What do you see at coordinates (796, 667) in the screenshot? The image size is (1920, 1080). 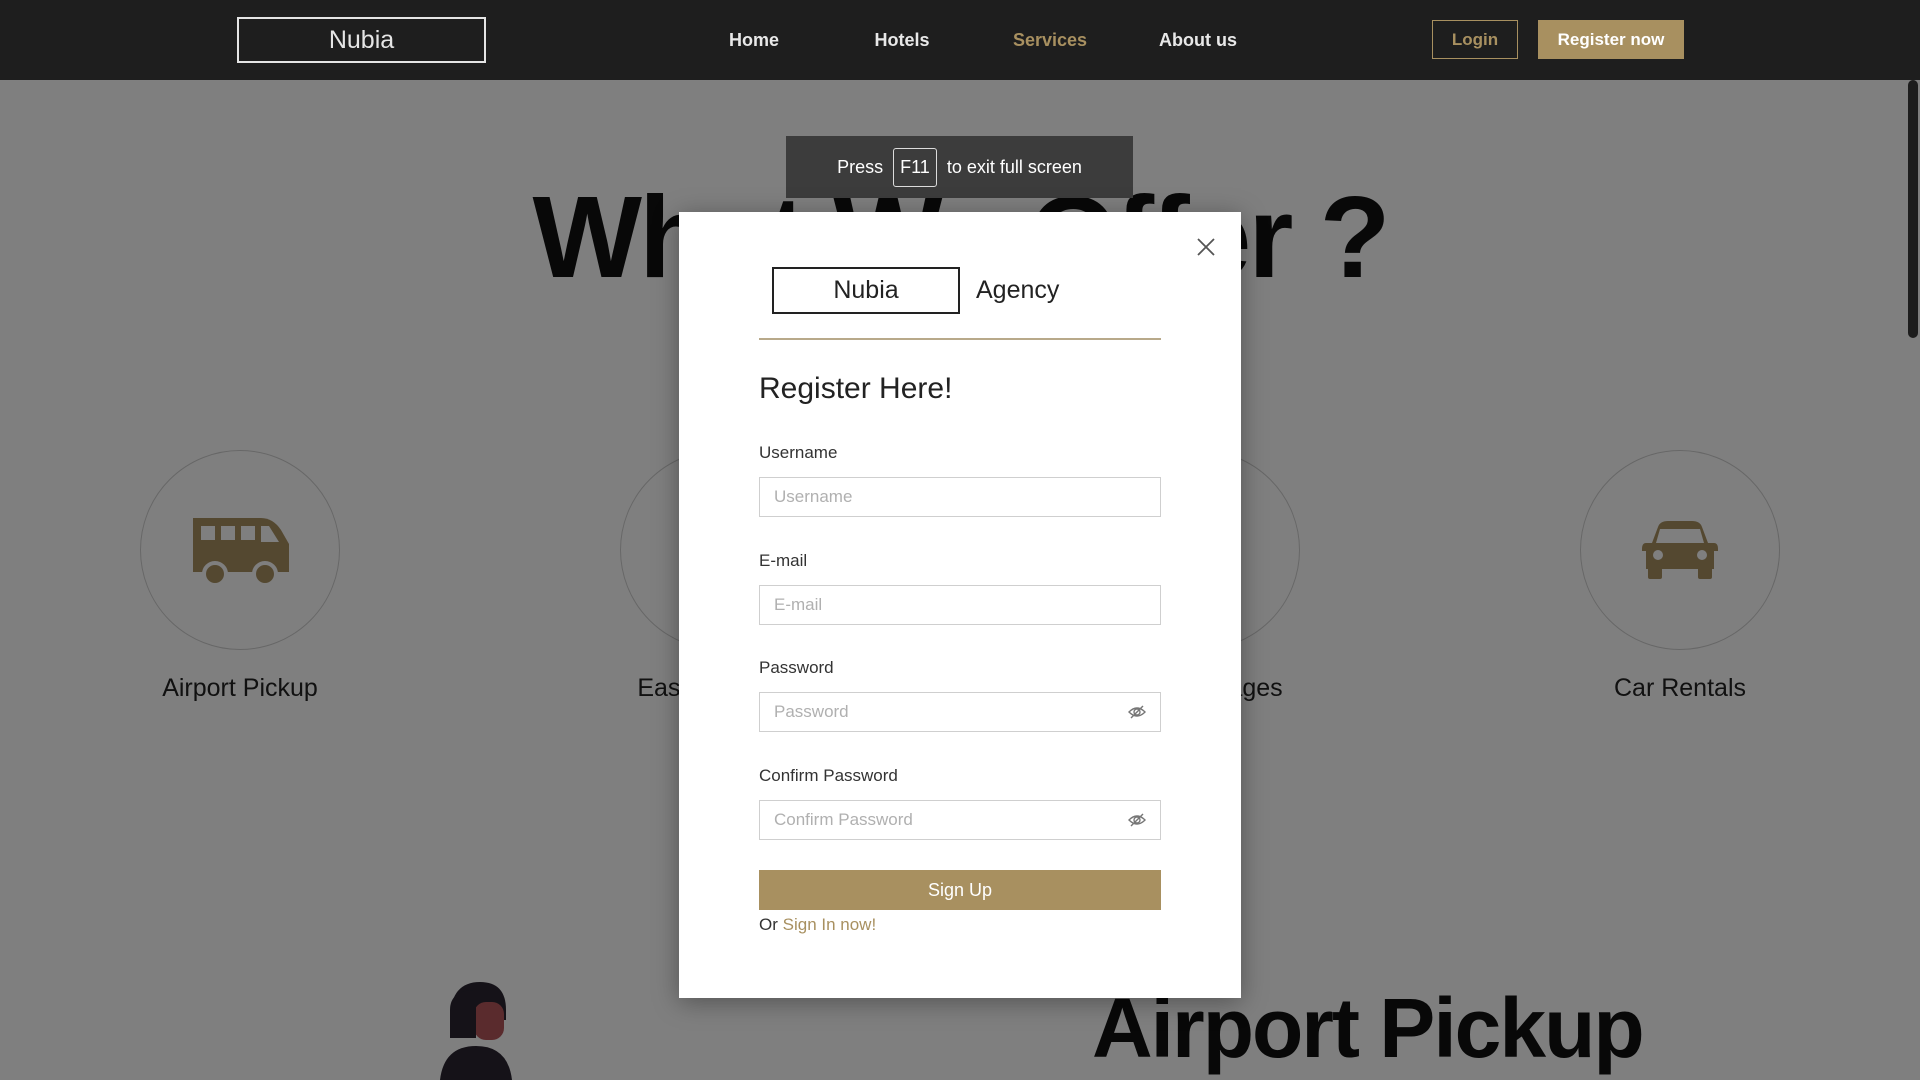 I see `password-label: Password` at bounding box center [796, 667].